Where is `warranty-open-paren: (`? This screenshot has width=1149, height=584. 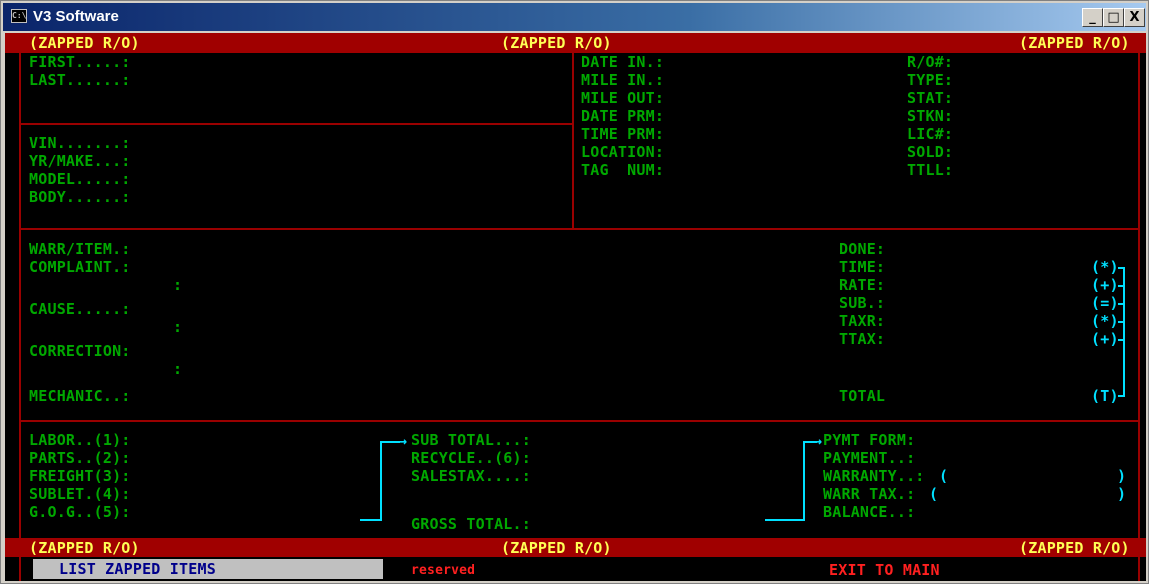
warranty-open-paren: ( is located at coordinates (944, 476).